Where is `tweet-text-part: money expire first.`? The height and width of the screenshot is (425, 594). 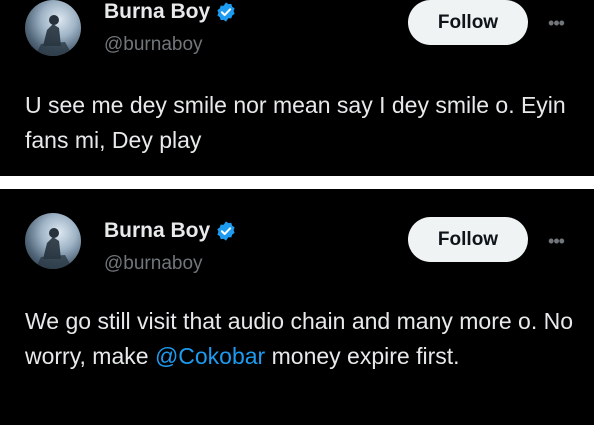
tweet-text-part: money expire first. is located at coordinates (362, 356).